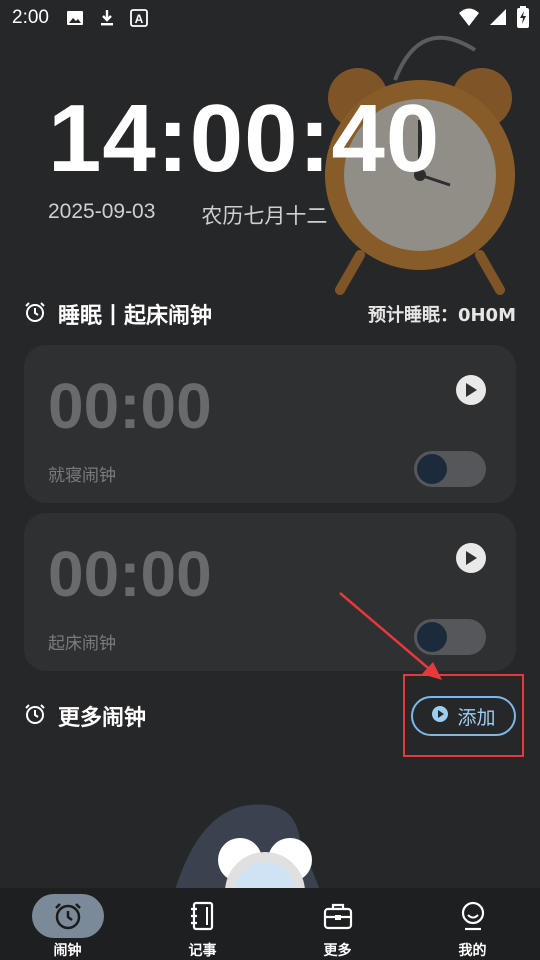 This screenshot has height=960, width=540. Describe the element at coordinates (30, 17) in the screenshot. I see `status-time: 2:00` at that location.